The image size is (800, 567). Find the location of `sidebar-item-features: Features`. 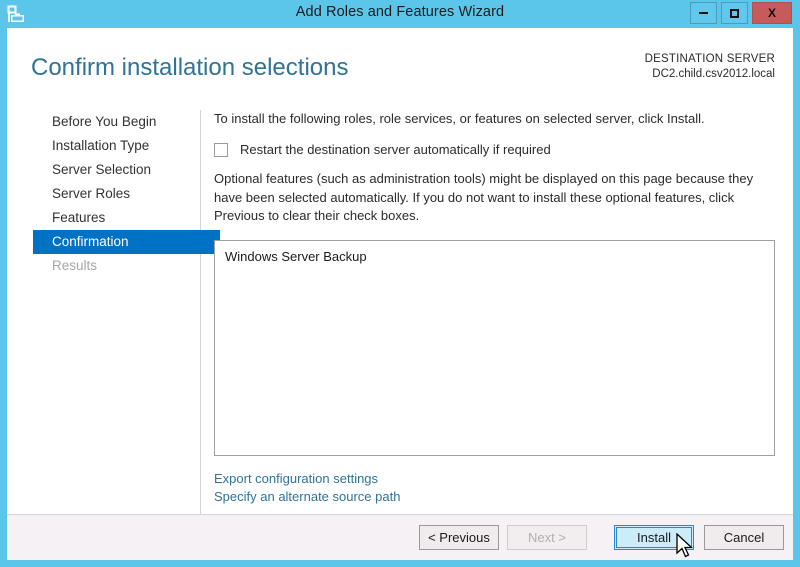

sidebar-item-features: Features is located at coordinates (104, 218).